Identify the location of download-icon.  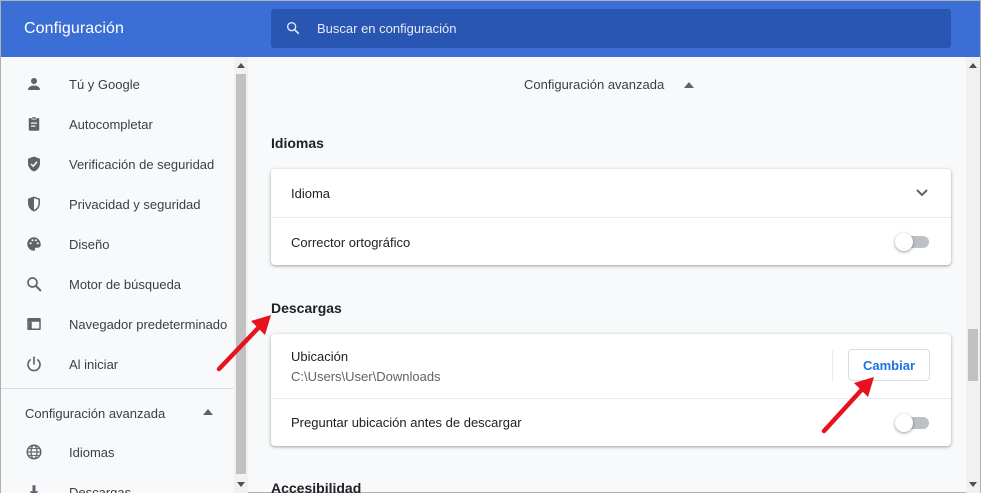
(34, 489).